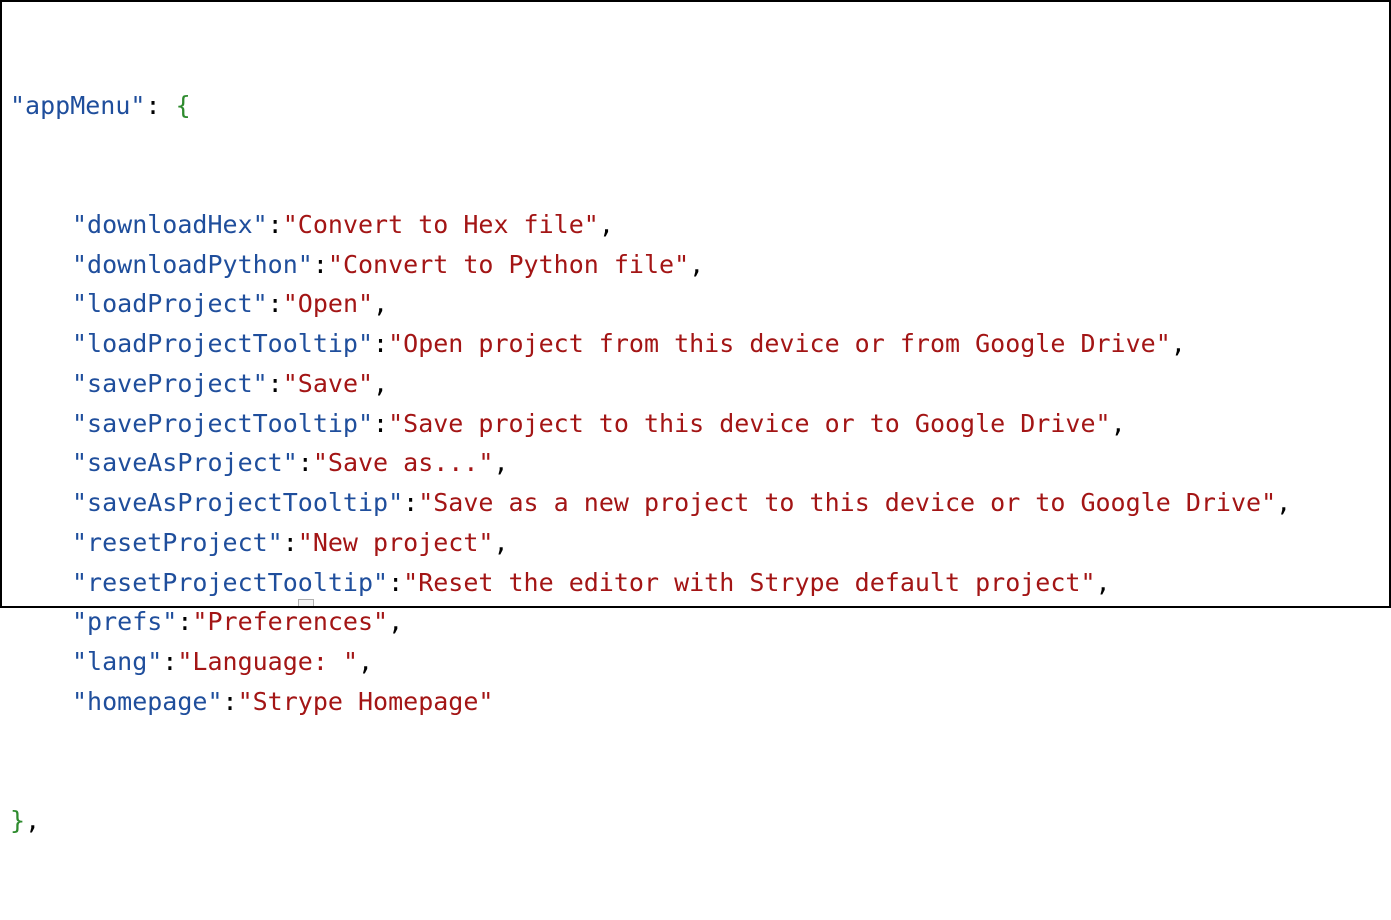 Image resolution: width=1391 pixels, height=920 pixels. Describe the element at coordinates (440, 224) in the screenshot. I see `entry-value: "Convert to Hex file"` at that location.